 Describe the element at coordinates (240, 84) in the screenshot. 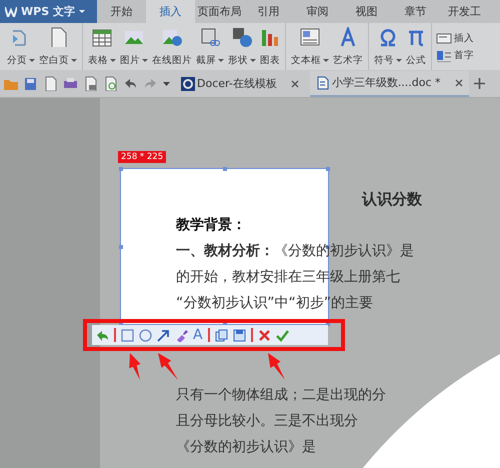

I see `document-tab: Docer-在线模板` at that location.